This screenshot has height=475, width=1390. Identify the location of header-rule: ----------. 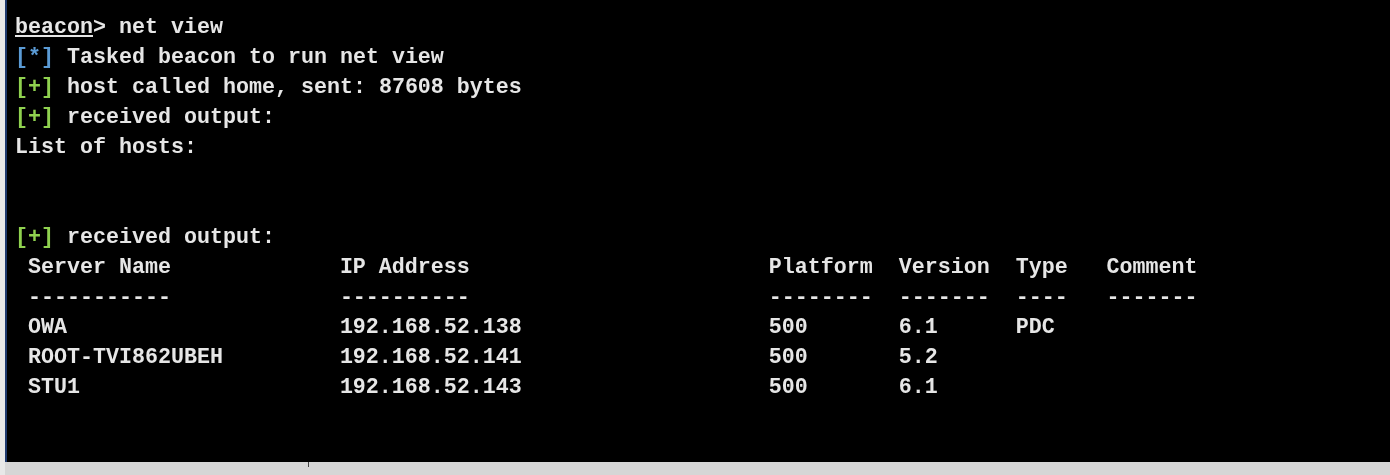
(404, 297).